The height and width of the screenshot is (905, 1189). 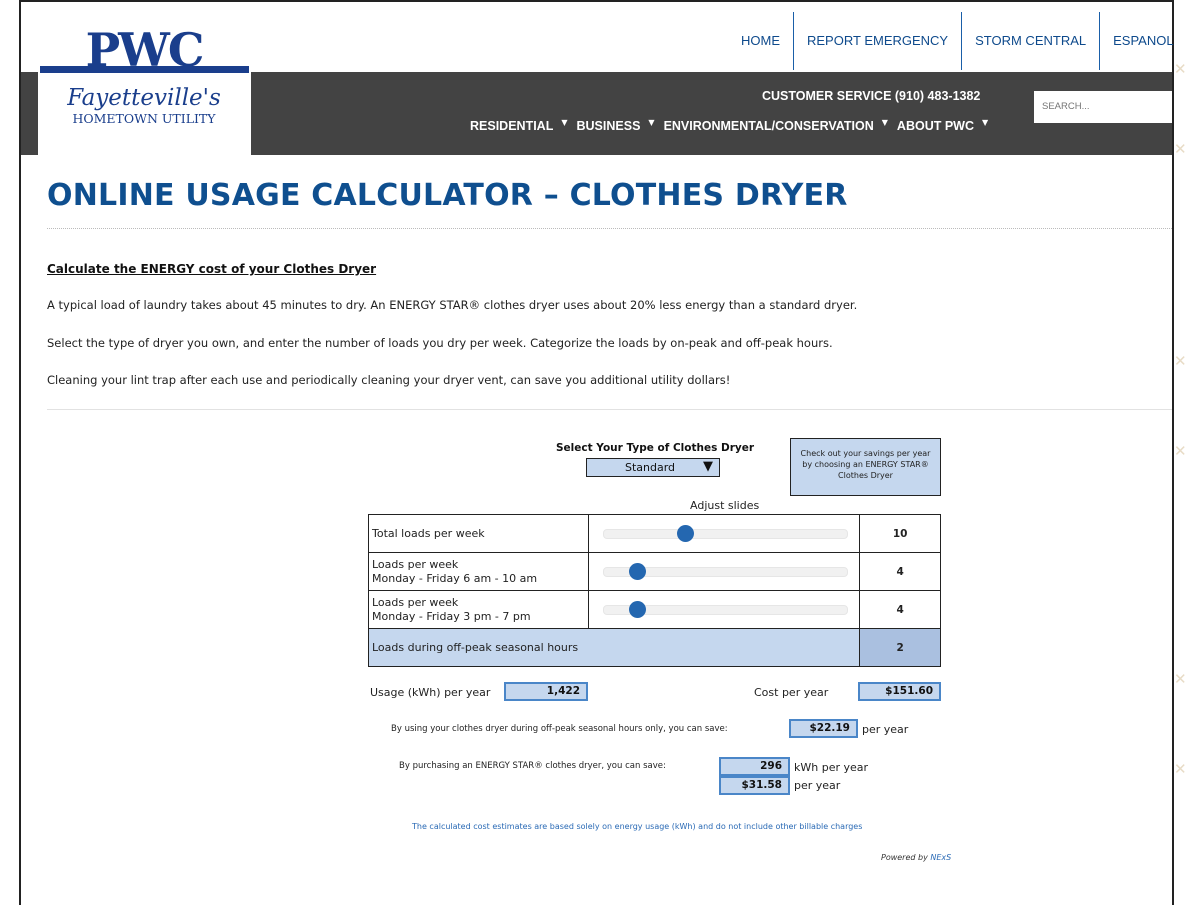 What do you see at coordinates (823, 728) in the screenshot?
I see `offpeak-savings-value: $22.19` at bounding box center [823, 728].